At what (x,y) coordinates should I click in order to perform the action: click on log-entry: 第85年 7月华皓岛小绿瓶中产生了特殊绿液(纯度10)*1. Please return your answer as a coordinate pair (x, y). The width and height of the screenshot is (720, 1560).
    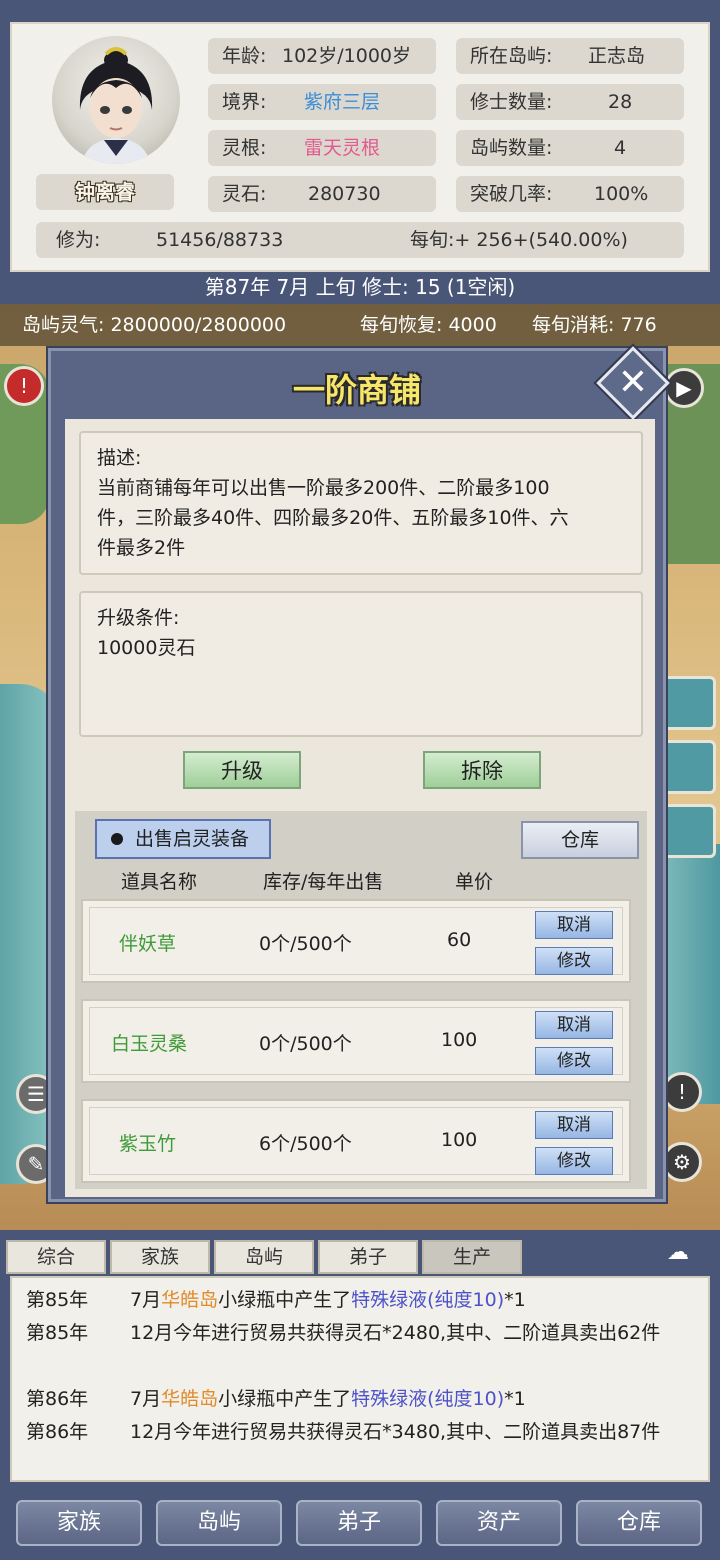
    Looking at the image, I should click on (366, 1300).